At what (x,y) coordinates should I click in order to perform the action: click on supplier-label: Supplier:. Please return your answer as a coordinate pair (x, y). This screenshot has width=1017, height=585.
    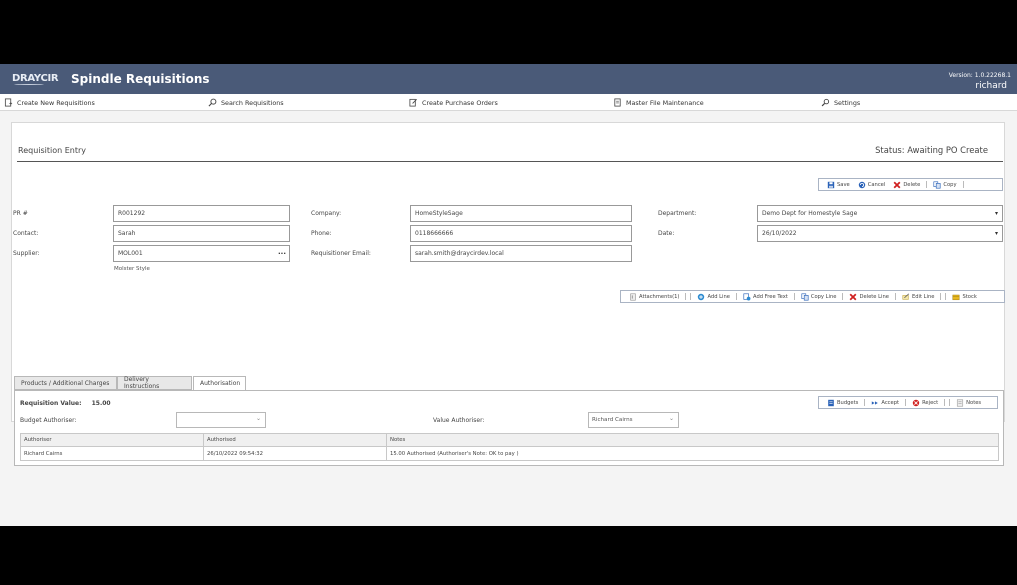
    Looking at the image, I should click on (26, 253).